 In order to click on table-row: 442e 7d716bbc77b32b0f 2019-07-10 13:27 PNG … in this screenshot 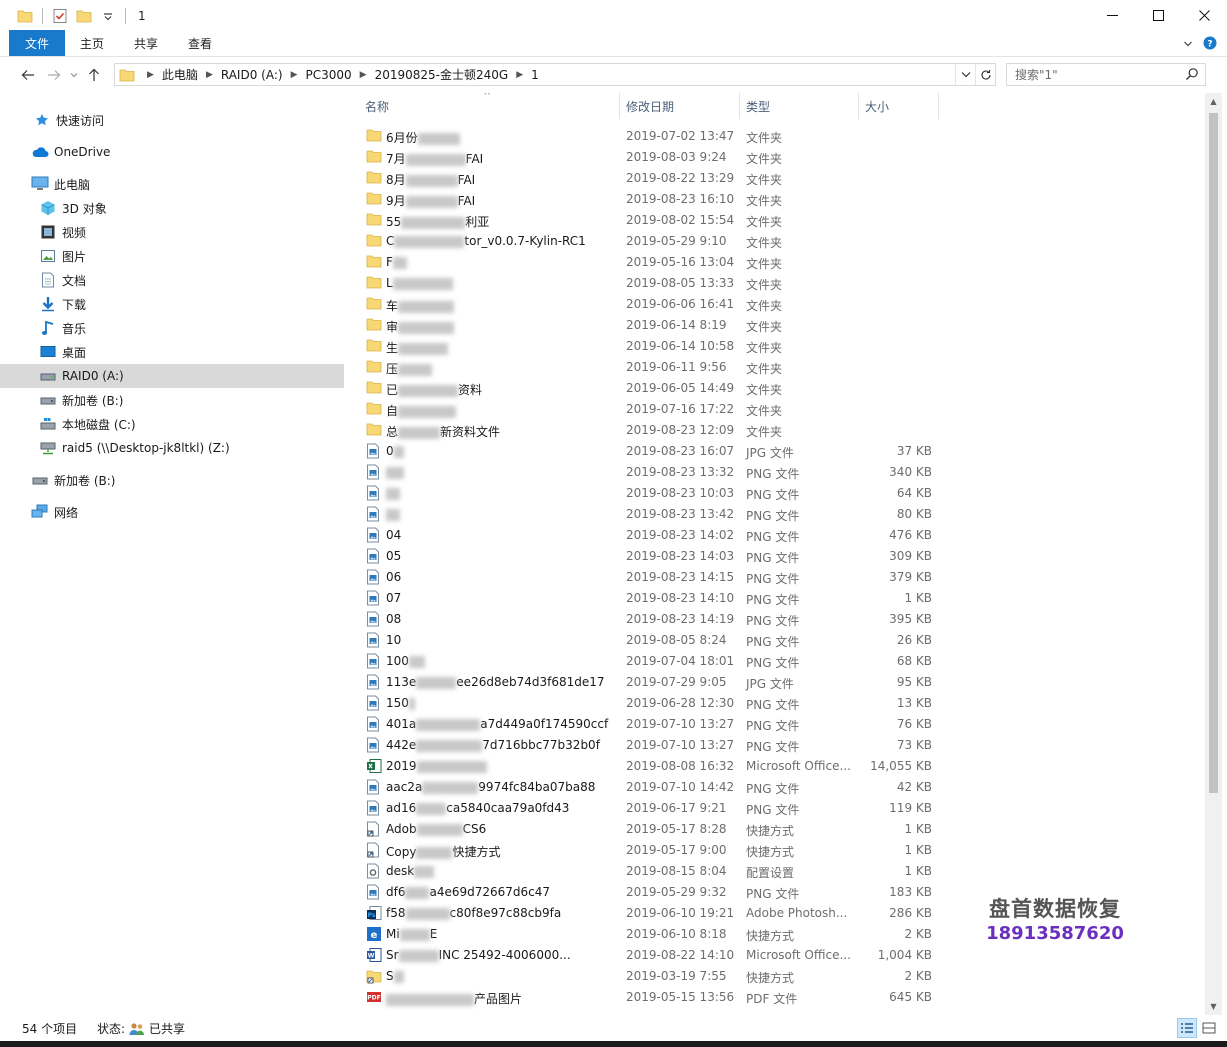, I will do `click(775, 745)`.